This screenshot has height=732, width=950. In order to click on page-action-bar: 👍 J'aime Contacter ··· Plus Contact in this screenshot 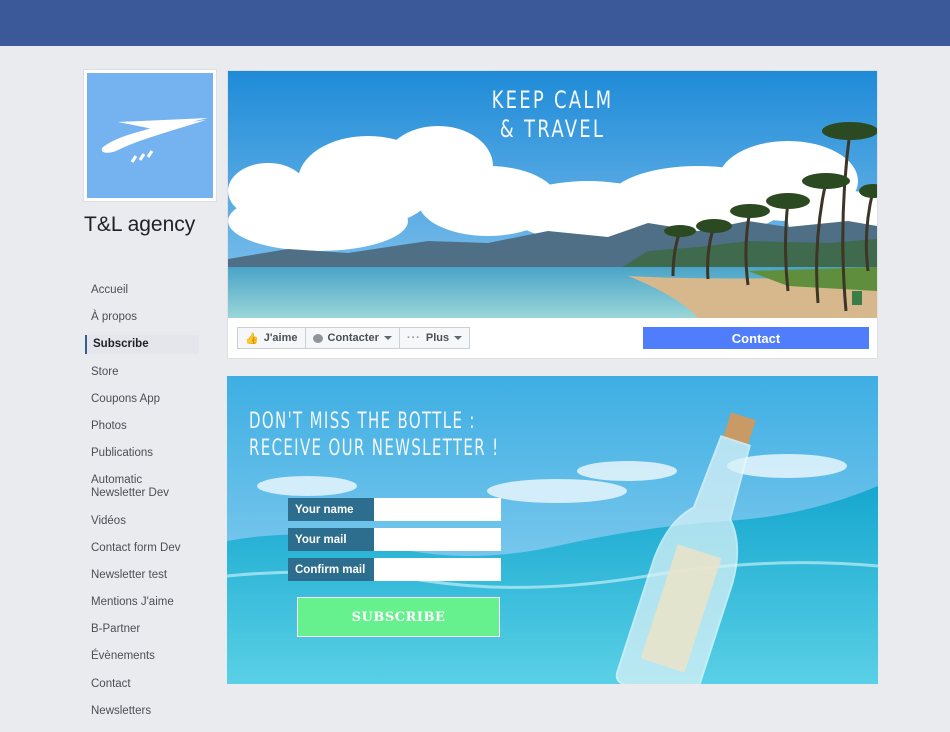, I will do `click(552, 338)`.